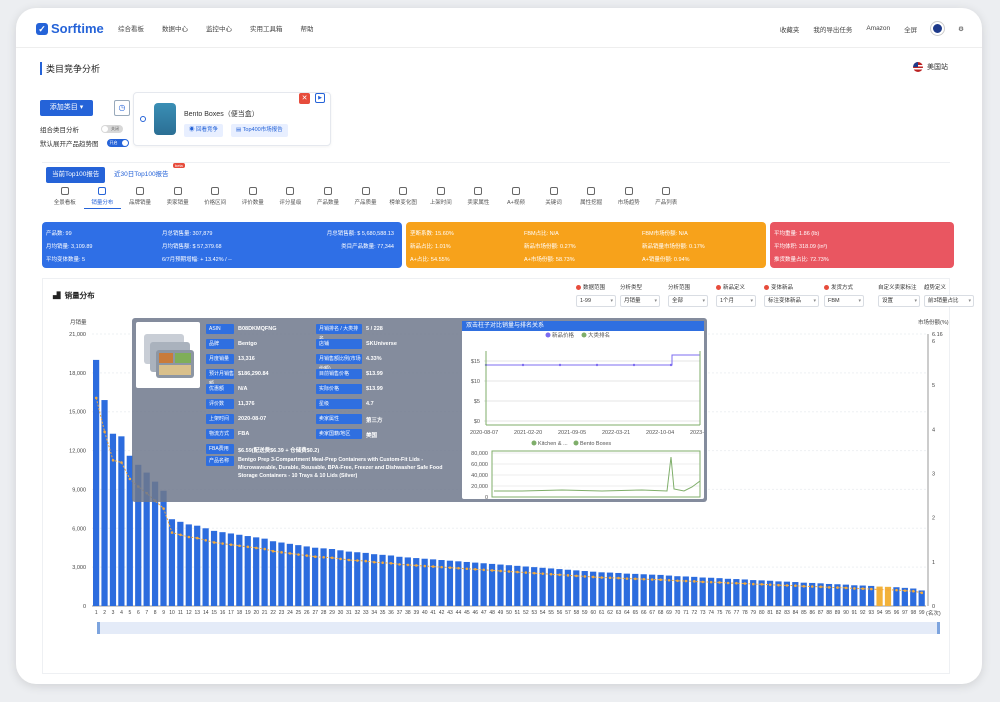 The width and height of the screenshot is (1000, 702). What do you see at coordinates (518, 628) in the screenshot?
I see `zoom-slider` at bounding box center [518, 628].